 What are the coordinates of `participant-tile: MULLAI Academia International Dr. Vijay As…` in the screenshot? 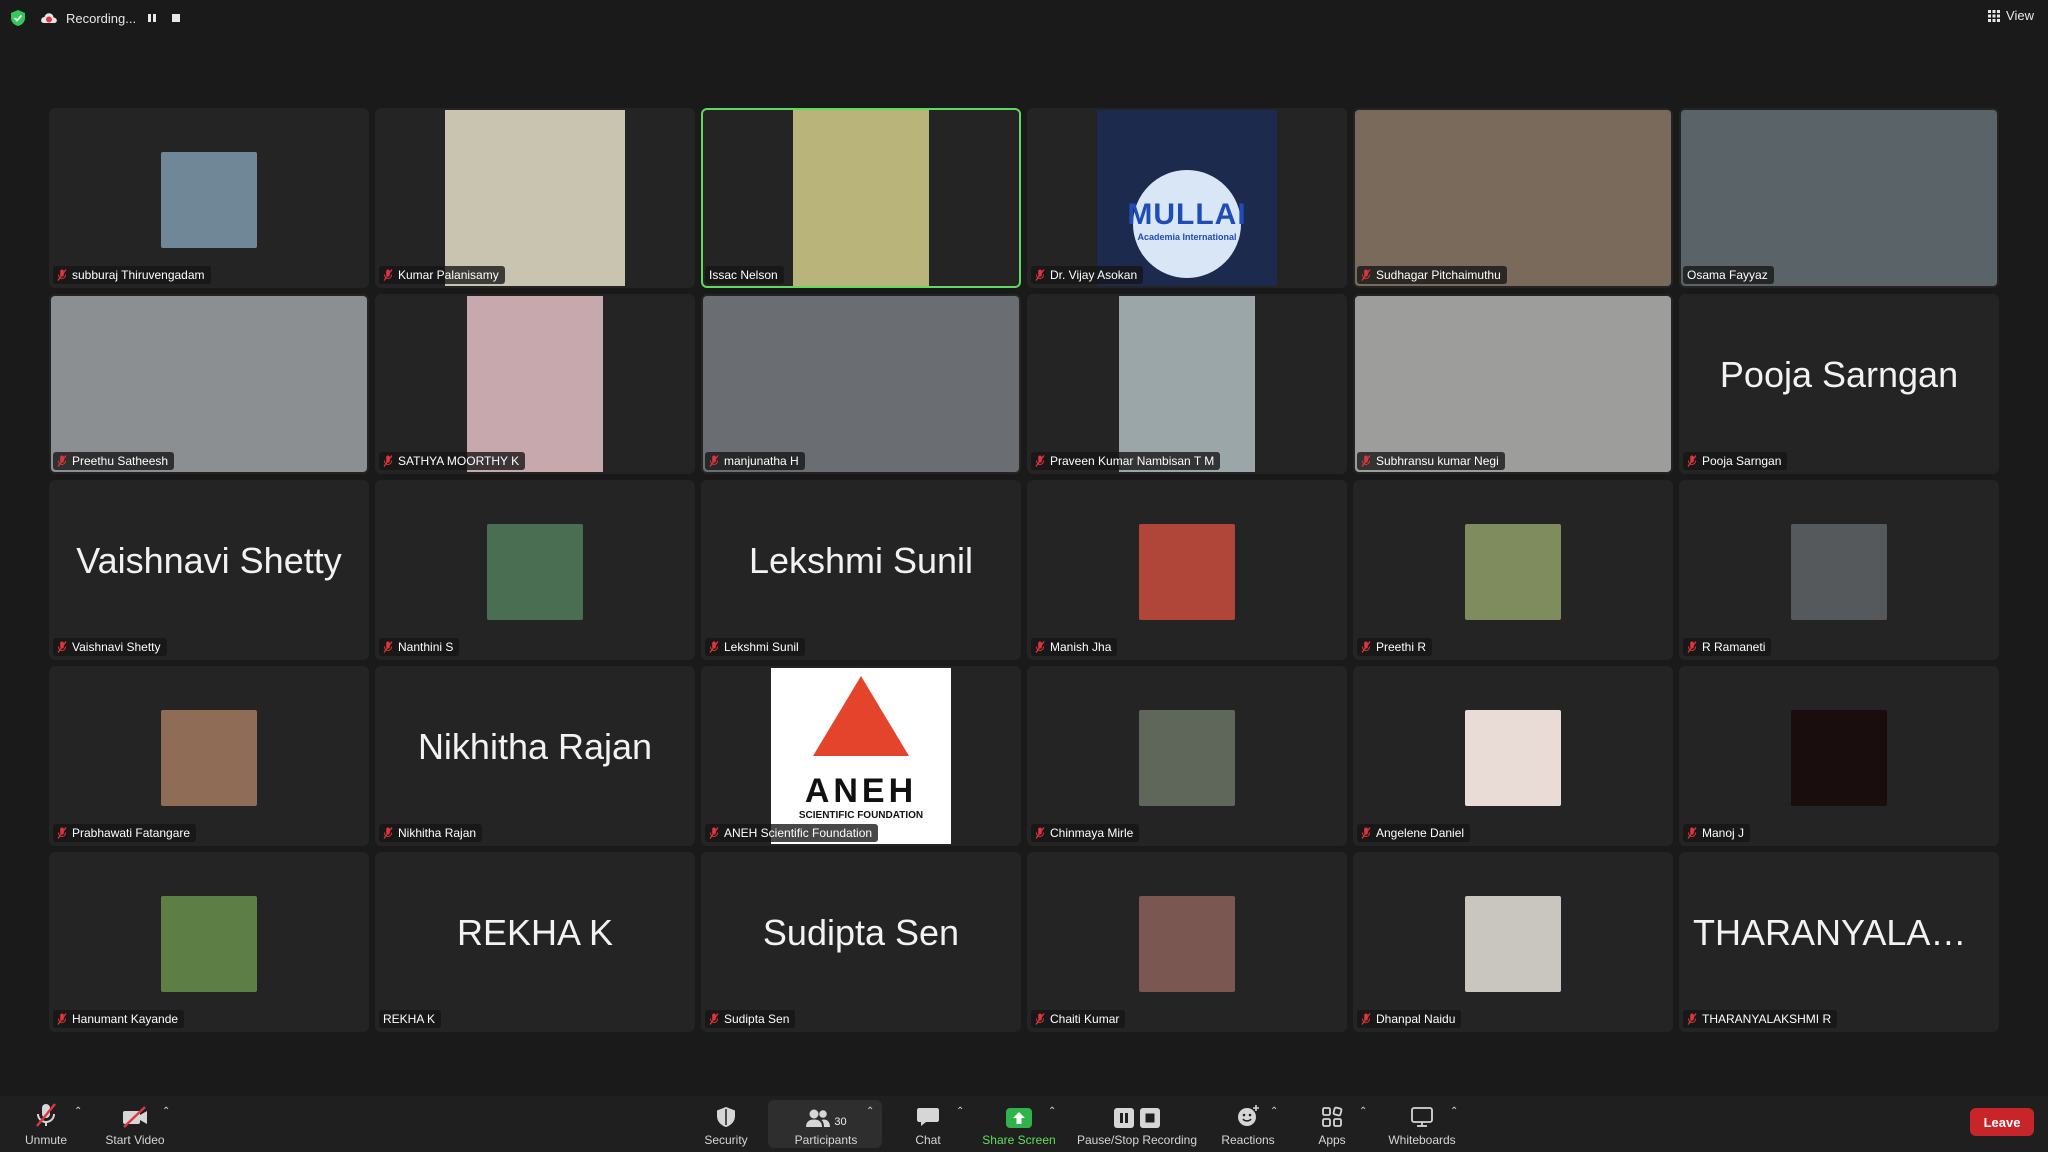 It's located at (1187, 198).